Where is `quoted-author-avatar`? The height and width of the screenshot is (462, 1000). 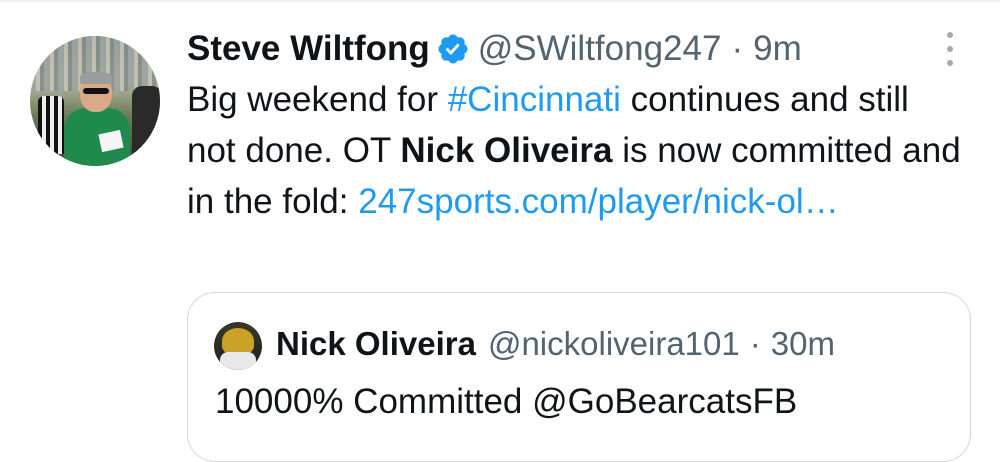 quoted-author-avatar is located at coordinates (238, 346).